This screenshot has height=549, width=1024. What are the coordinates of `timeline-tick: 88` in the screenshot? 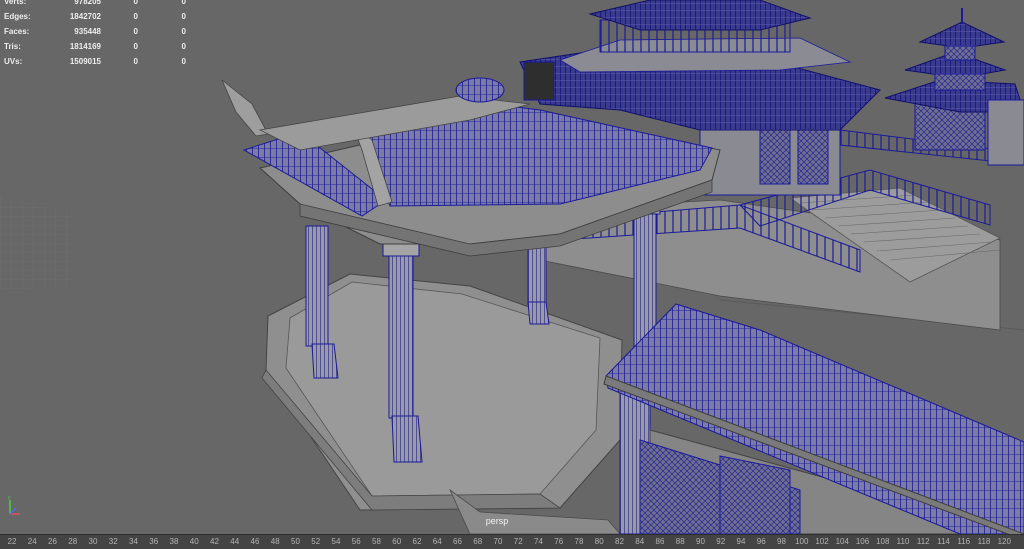 It's located at (680, 541).